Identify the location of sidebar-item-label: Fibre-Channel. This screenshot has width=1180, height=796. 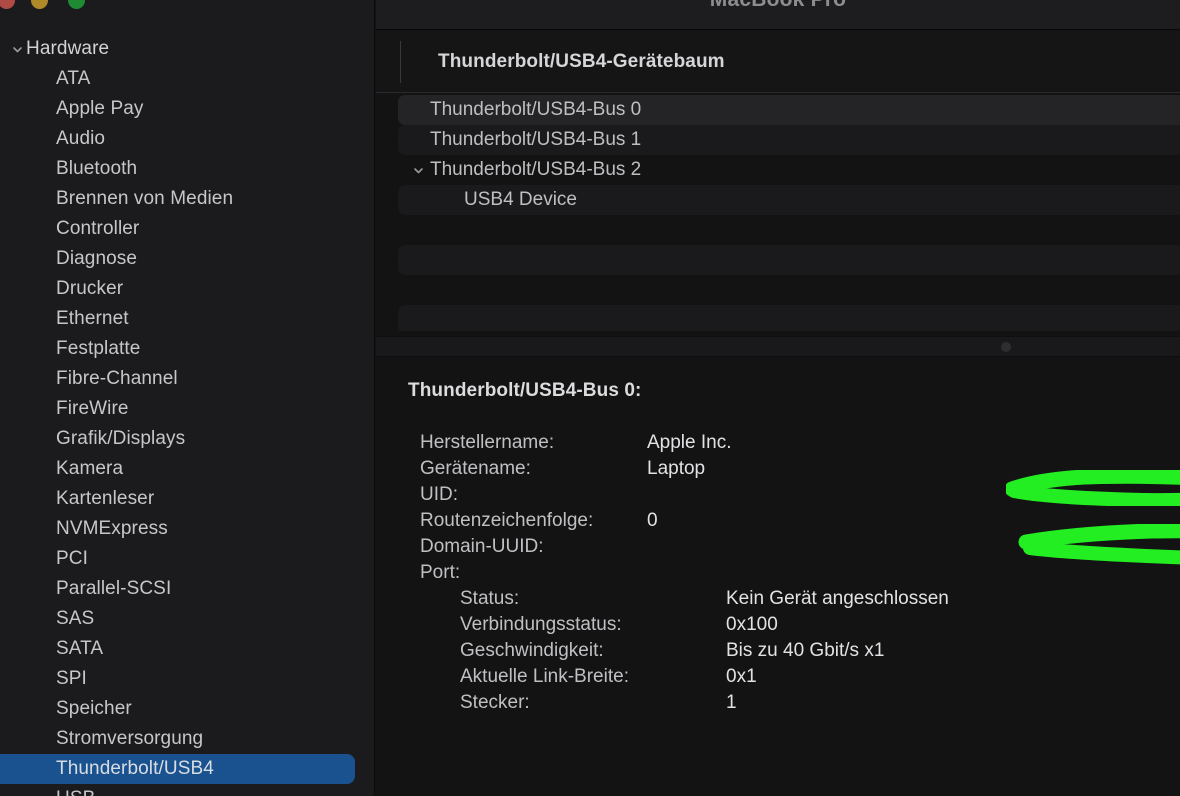
(117, 378).